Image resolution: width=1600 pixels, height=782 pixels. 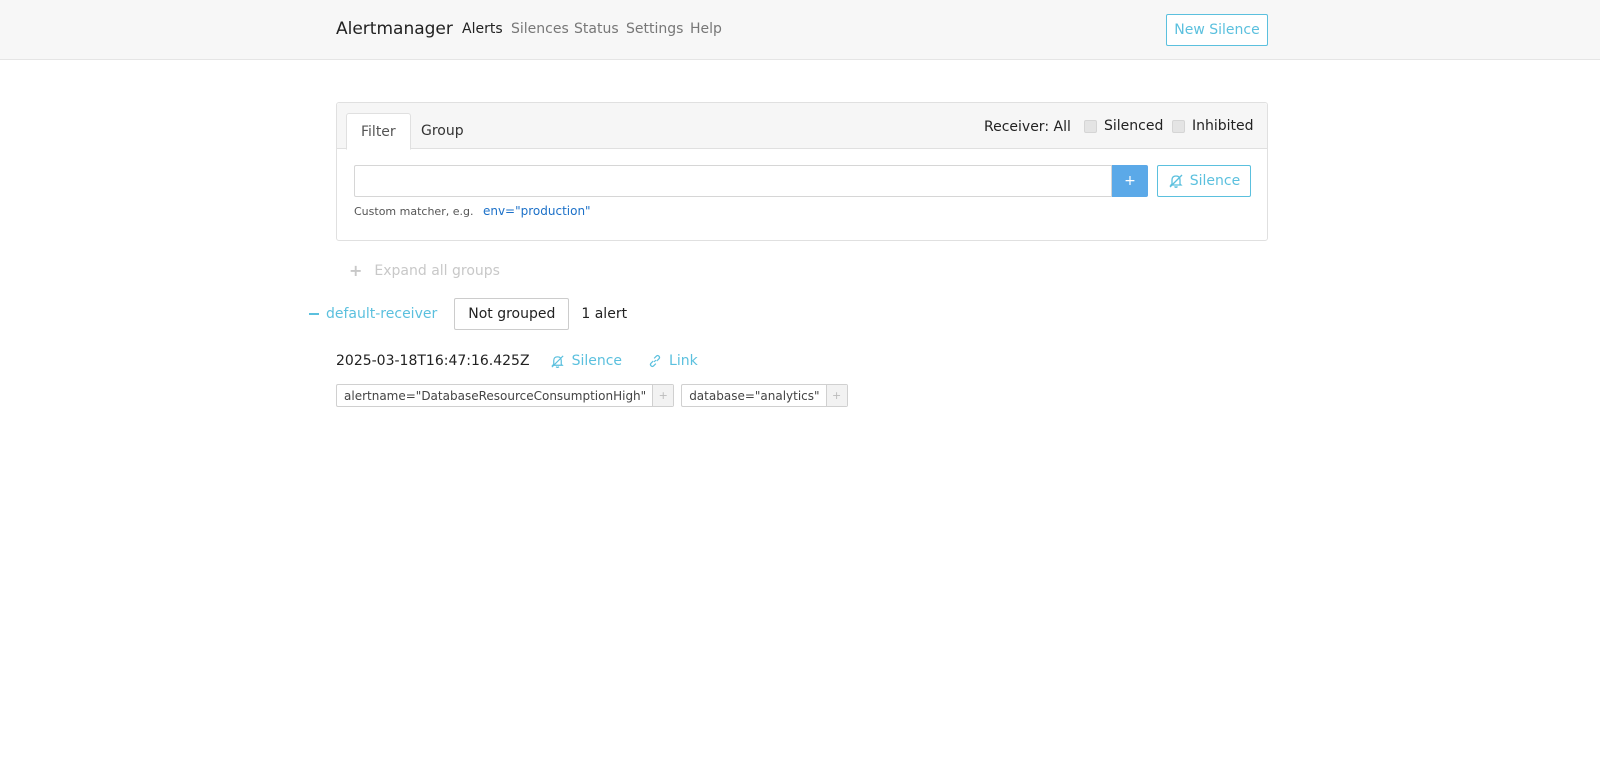 What do you see at coordinates (1217, 30) in the screenshot?
I see `new-silence-button: New Silence` at bounding box center [1217, 30].